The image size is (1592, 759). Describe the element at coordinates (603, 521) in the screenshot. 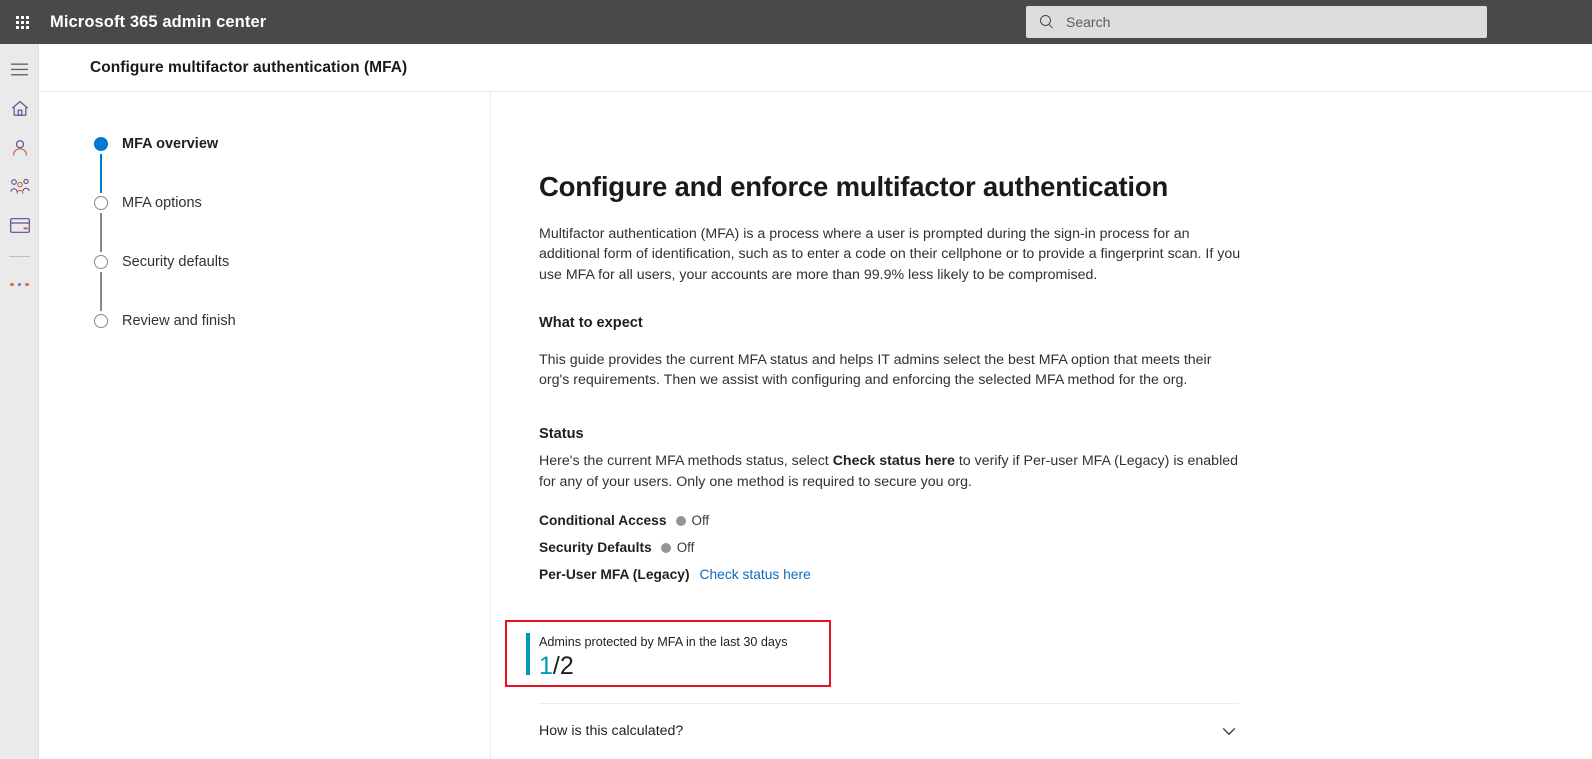

I see `status-row-label: Conditional Access` at that location.